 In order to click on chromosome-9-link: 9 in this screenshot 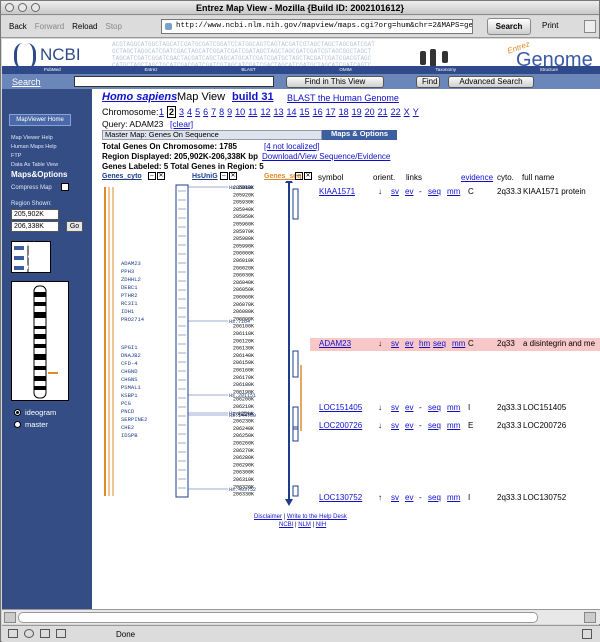, I will do `click(229, 112)`.